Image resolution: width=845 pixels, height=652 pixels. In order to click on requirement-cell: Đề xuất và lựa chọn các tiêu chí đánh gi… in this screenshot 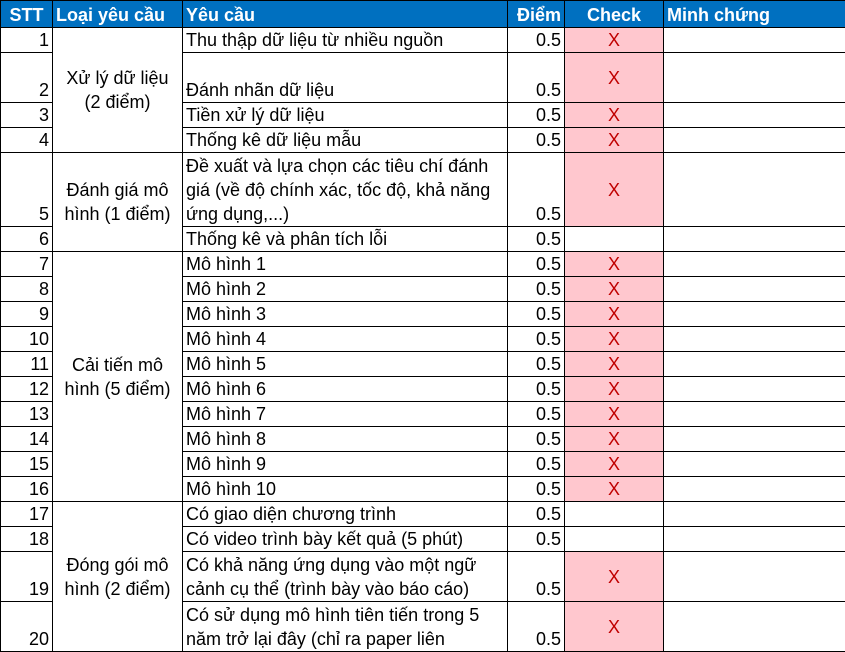, I will do `click(345, 189)`.